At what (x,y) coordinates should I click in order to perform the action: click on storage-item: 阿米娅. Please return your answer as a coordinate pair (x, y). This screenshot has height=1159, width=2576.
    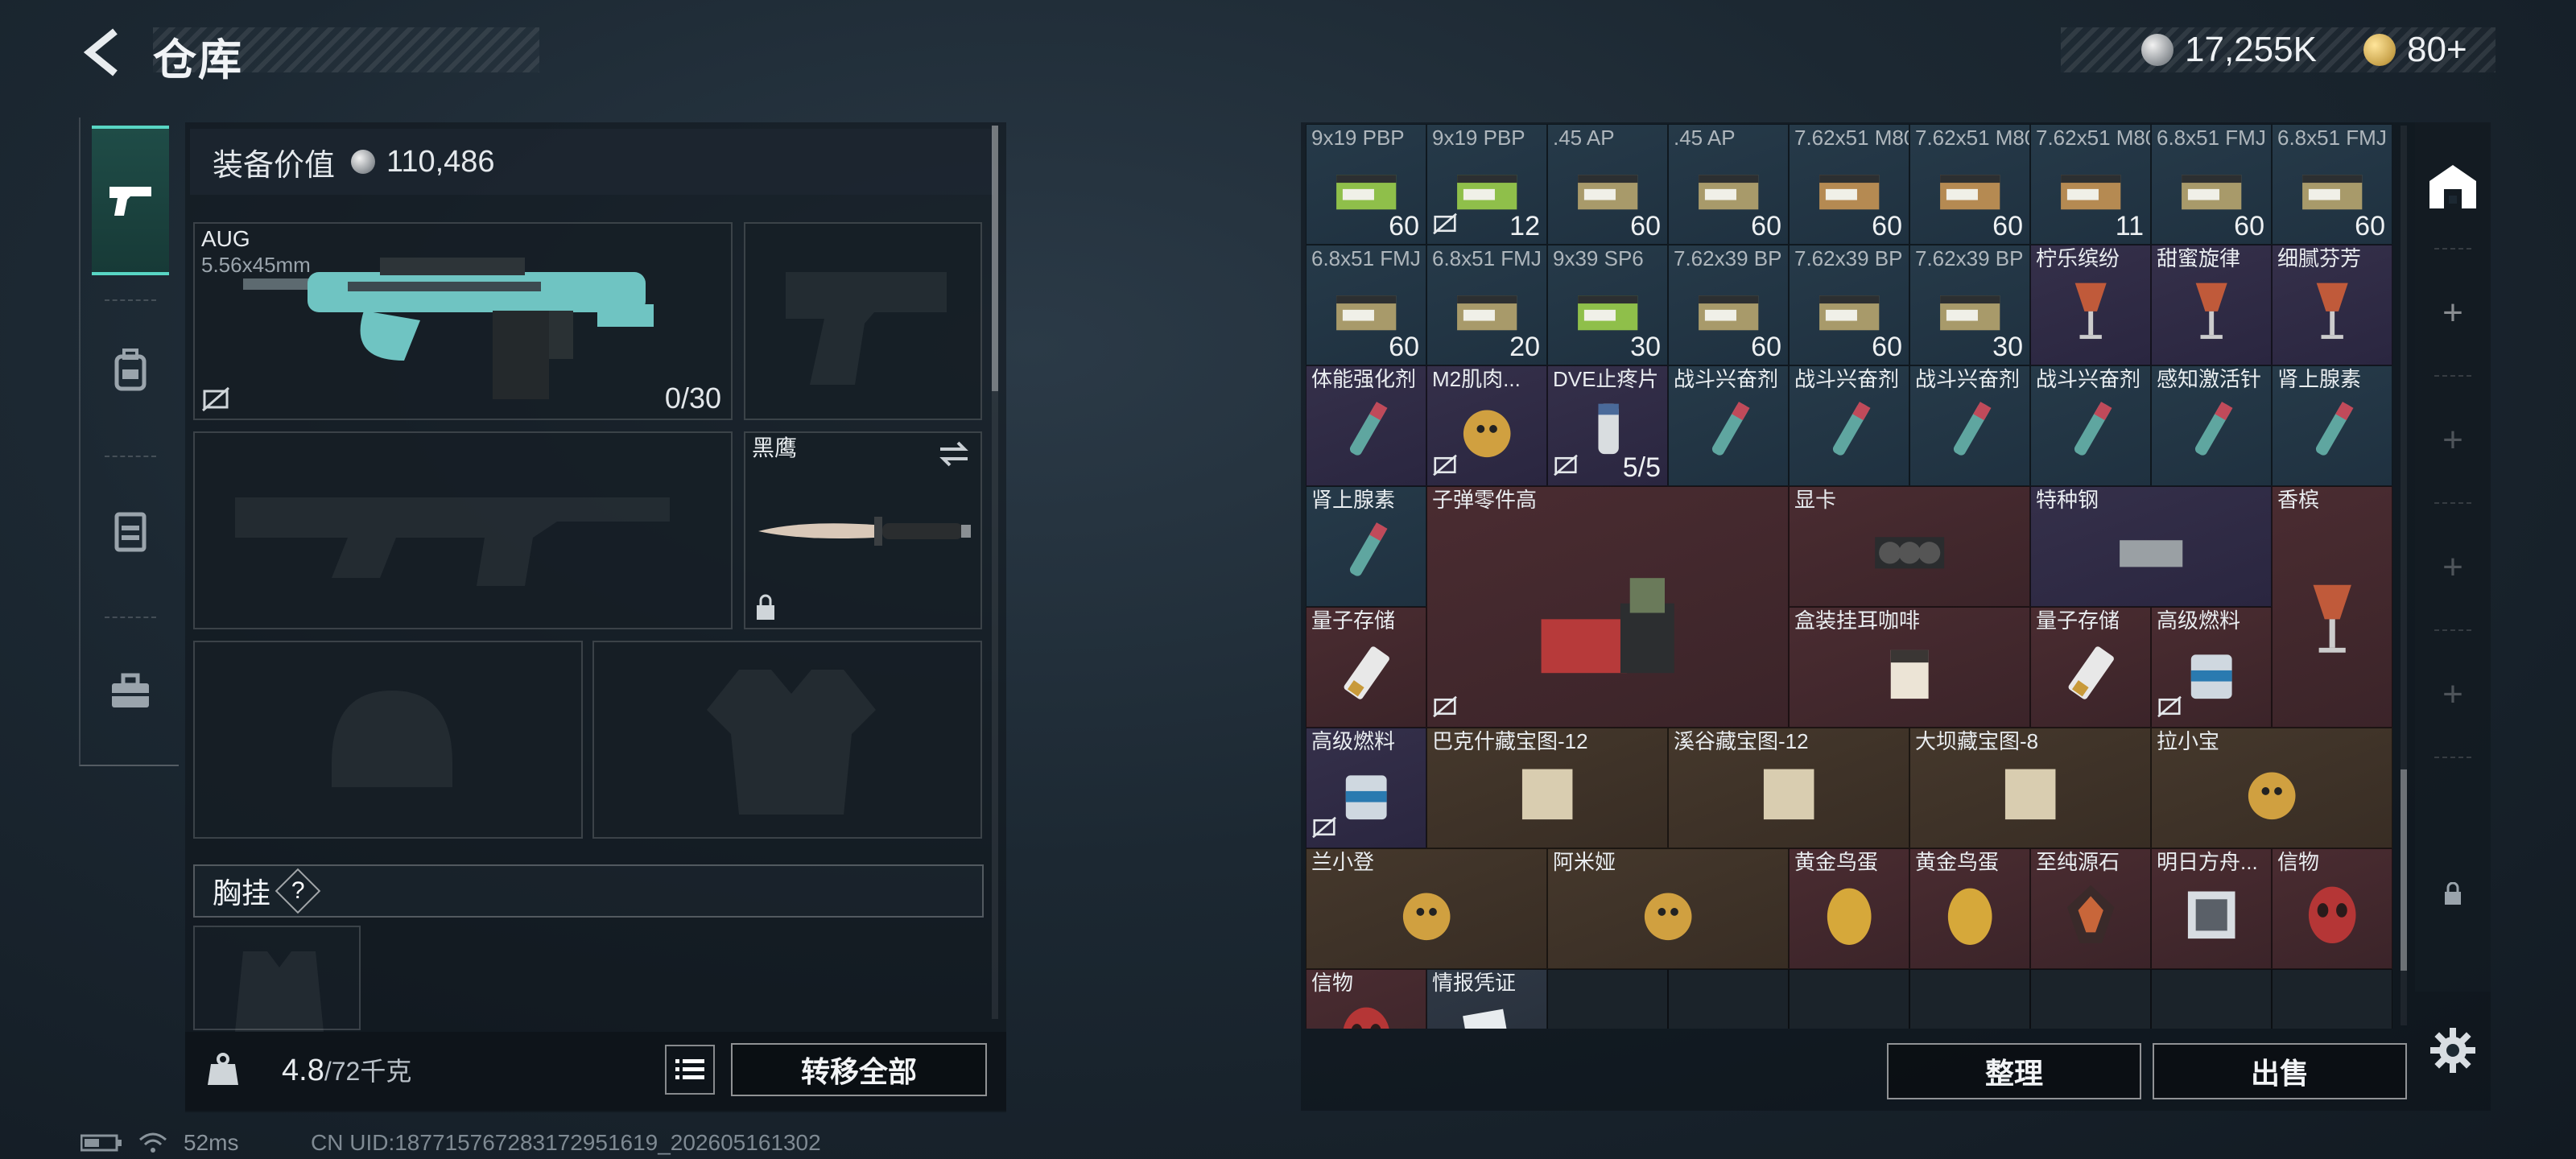
    Looking at the image, I should click on (1668, 908).